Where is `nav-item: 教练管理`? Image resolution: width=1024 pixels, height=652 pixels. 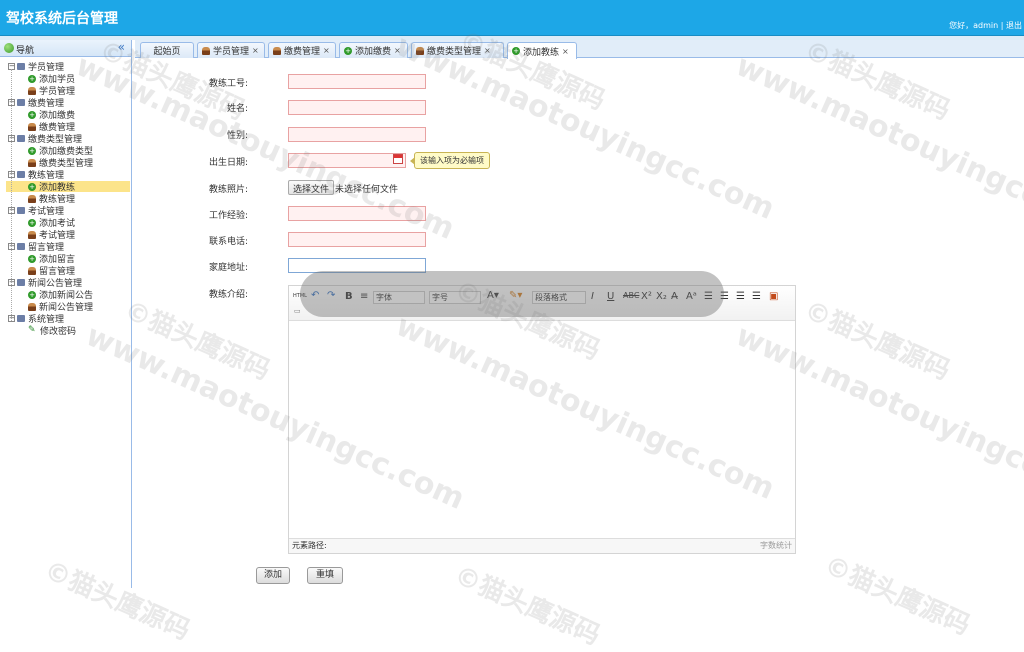 nav-item: 教练管理 is located at coordinates (51, 199).